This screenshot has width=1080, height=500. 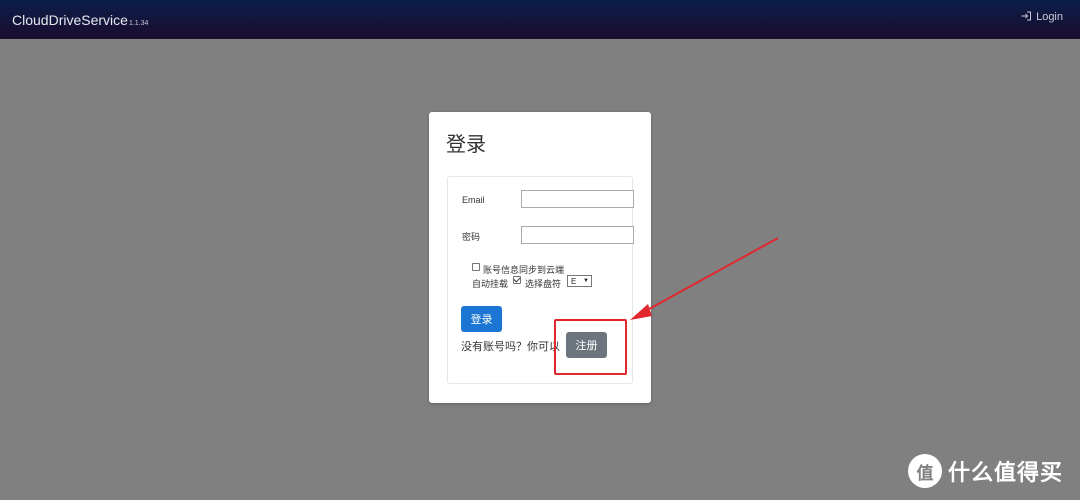 I want to click on register-prompt: 没有账号吗？你可以, so click(x=510, y=347).